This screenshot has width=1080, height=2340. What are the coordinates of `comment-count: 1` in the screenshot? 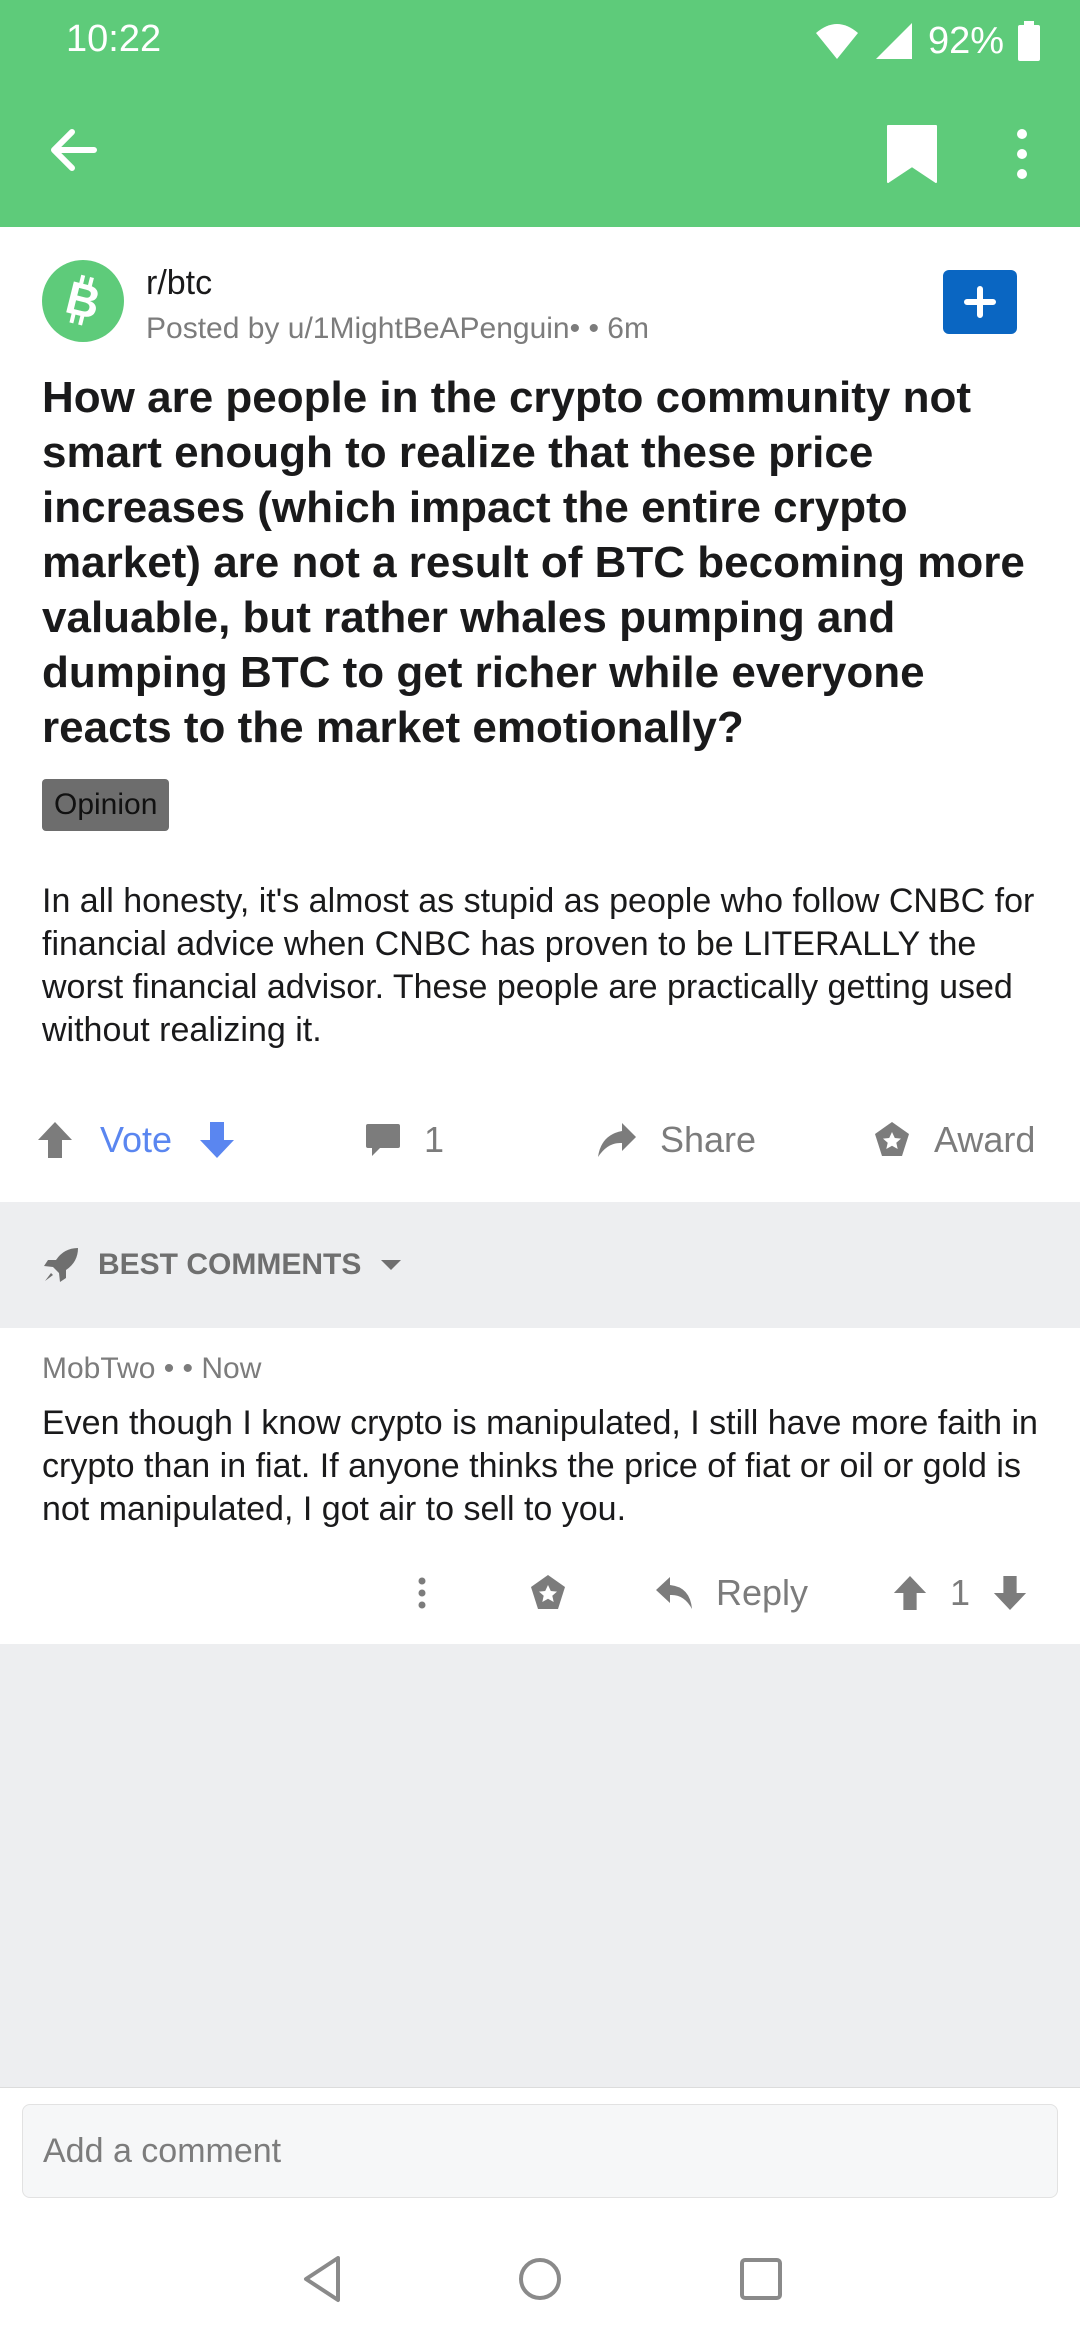 It's located at (434, 1139).